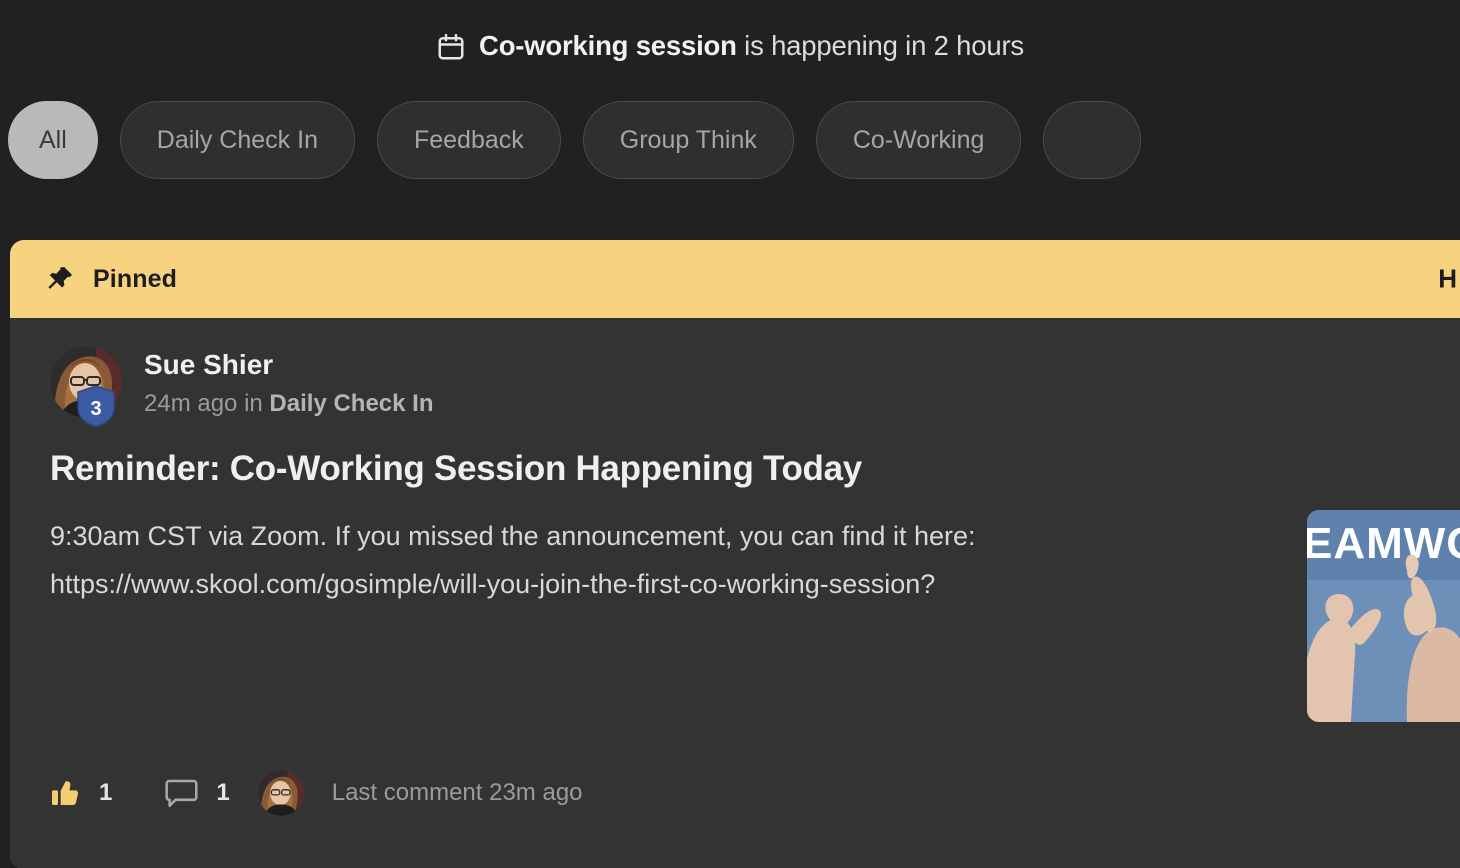 The height and width of the screenshot is (868, 1460). Describe the element at coordinates (1383, 616) in the screenshot. I see `post-thumbnail: EAMWO` at that location.